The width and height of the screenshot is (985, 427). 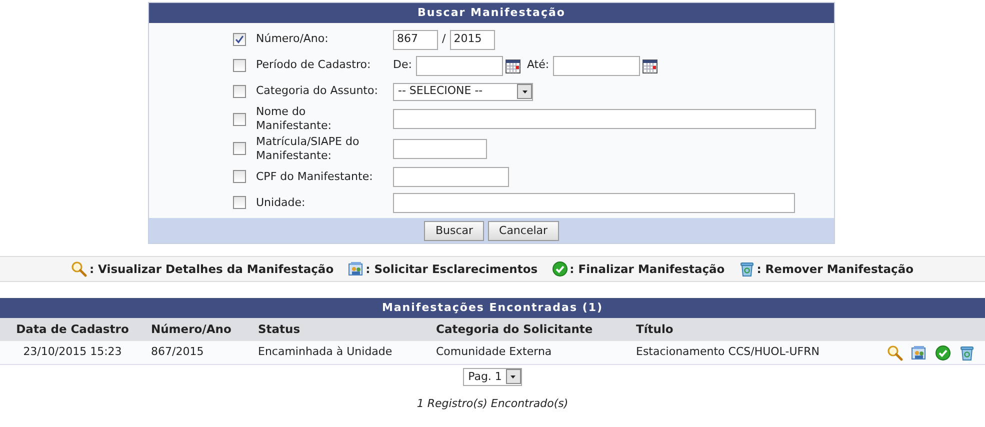 I want to click on column-header: Data de Cadastro, so click(x=72, y=330).